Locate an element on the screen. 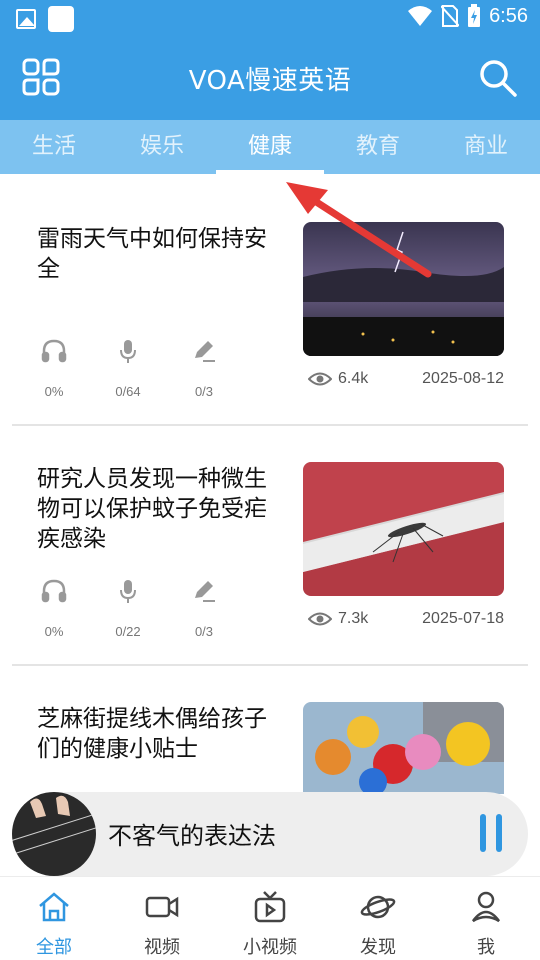 The image size is (540, 960). pause-button is located at coordinates (491, 833).